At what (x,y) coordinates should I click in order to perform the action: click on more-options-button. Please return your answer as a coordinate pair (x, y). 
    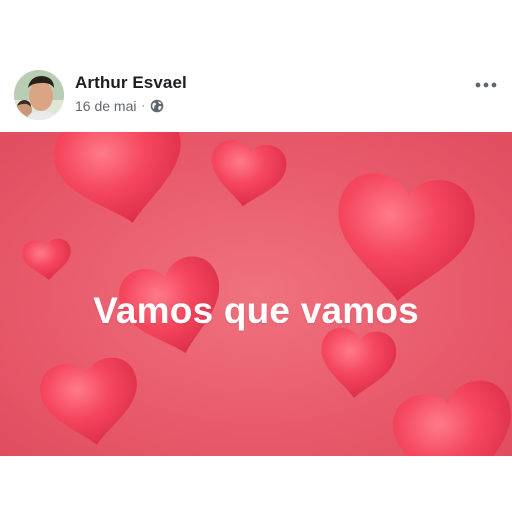
    Looking at the image, I should click on (486, 85).